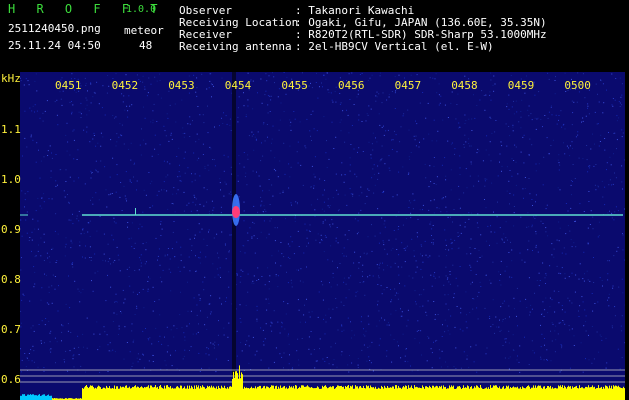  Describe the element at coordinates (11, 129) in the screenshot. I see `y-tick-label: 1.1` at that location.